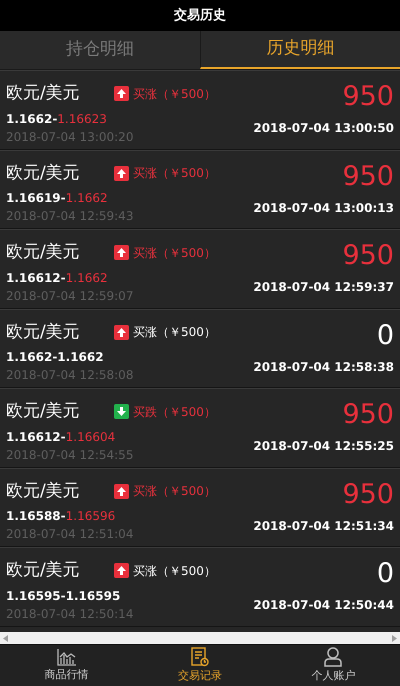 This screenshot has width=400, height=686. What do you see at coordinates (200, 110) in the screenshot?
I see `trade-row: 欧元/美元 买涨（￥500） 1.1662-1.16623 2018-07-04 13:00:20 950 2018-07-04 13:00:50` at bounding box center [200, 110].